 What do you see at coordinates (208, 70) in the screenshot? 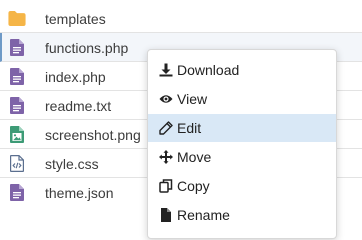
I see `menu-item-label: Download` at bounding box center [208, 70].